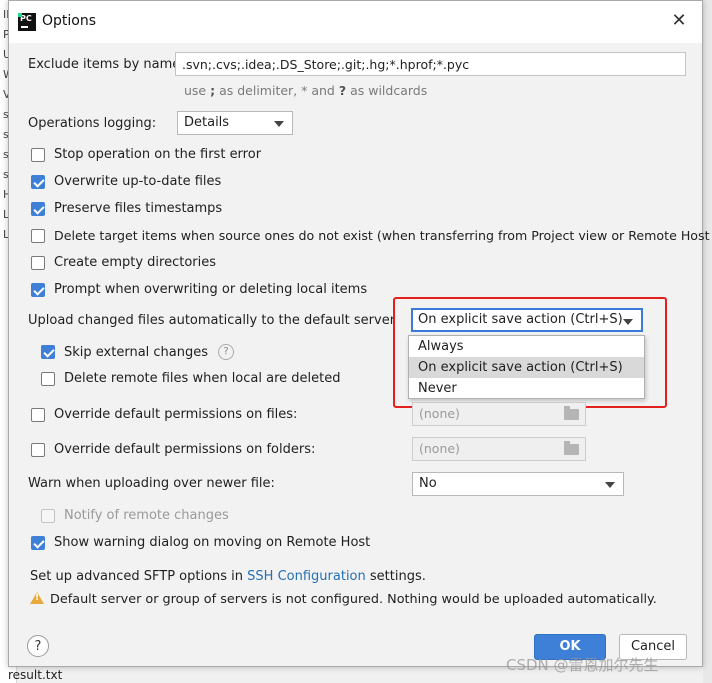 The image size is (712, 683). I want to click on checkbox-label: Skip external changes, so click(136, 352).